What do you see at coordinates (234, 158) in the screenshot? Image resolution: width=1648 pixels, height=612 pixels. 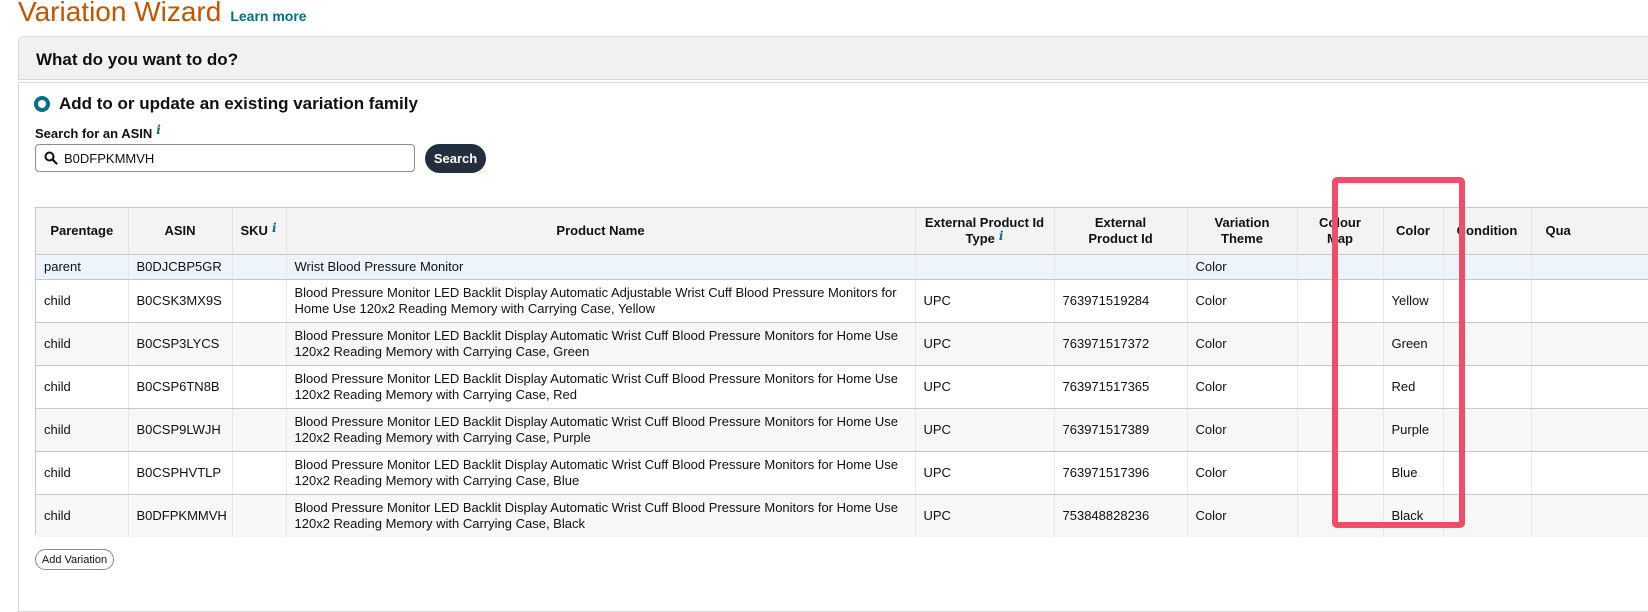 I see `asin-search-input` at bounding box center [234, 158].